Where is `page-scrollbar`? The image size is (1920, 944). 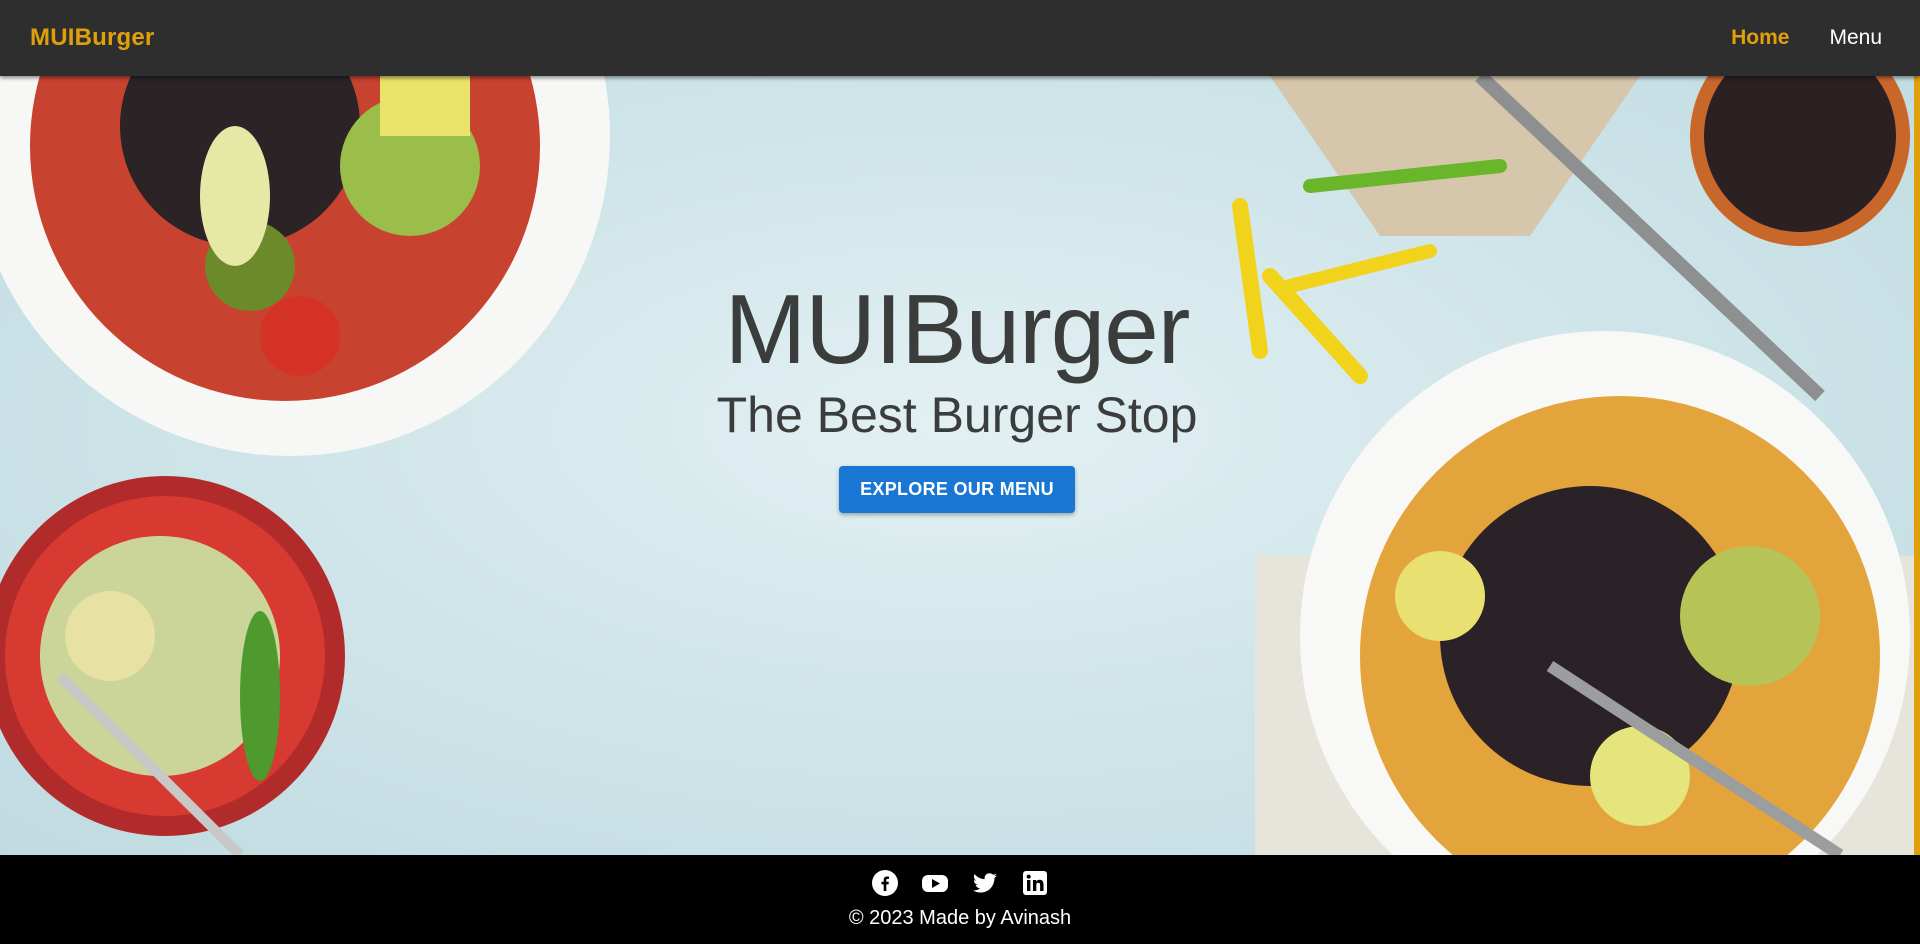
page-scrollbar is located at coordinates (1917, 465).